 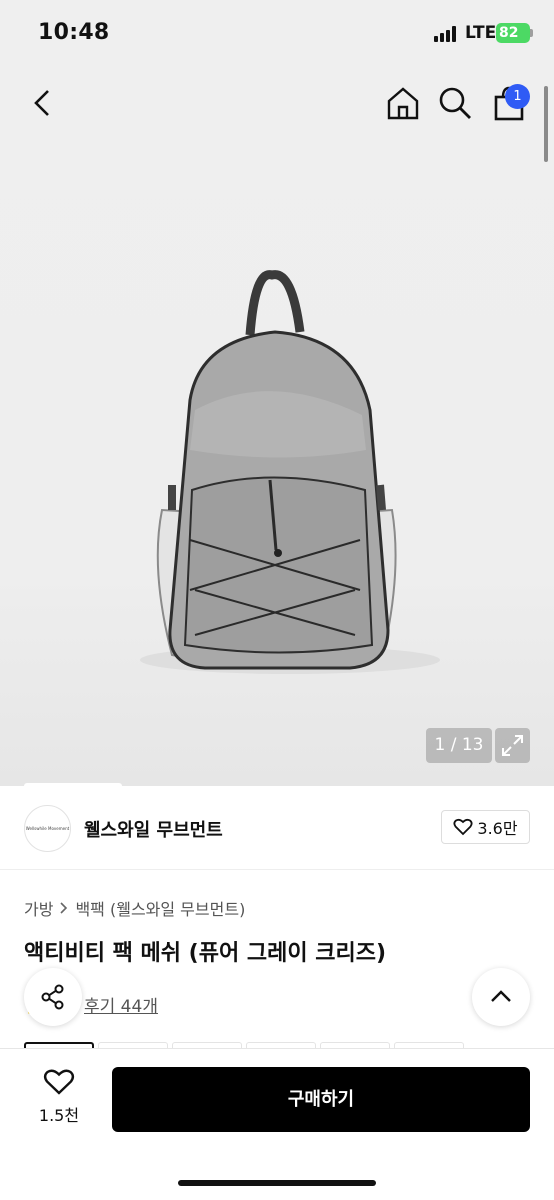 What do you see at coordinates (277, 828) in the screenshot?
I see `brand-row: Wellswhile Movement 웰스와일 무브먼트 3.6만` at bounding box center [277, 828].